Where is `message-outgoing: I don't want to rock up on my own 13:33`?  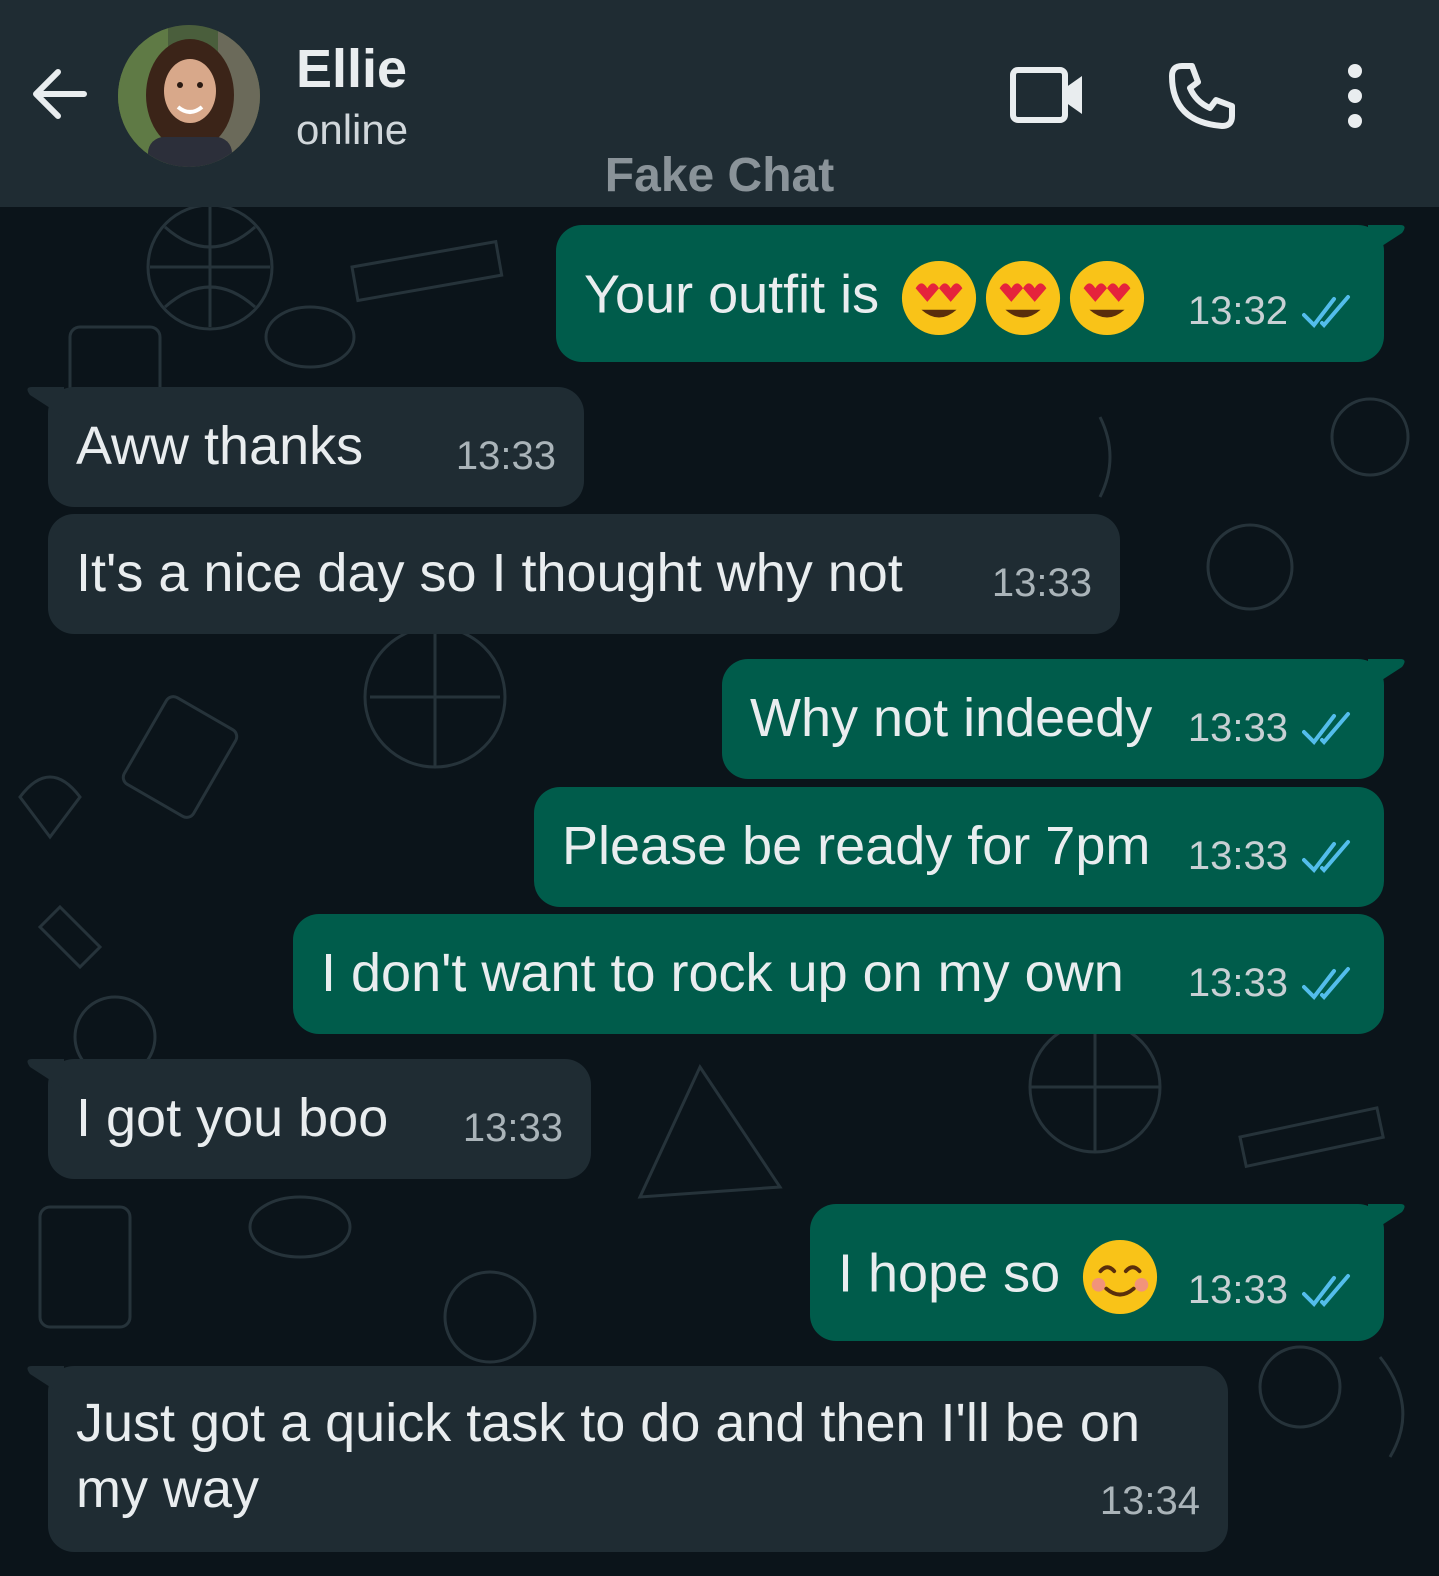 message-outgoing: I don't want to rock up on my own 13:33 is located at coordinates (838, 974).